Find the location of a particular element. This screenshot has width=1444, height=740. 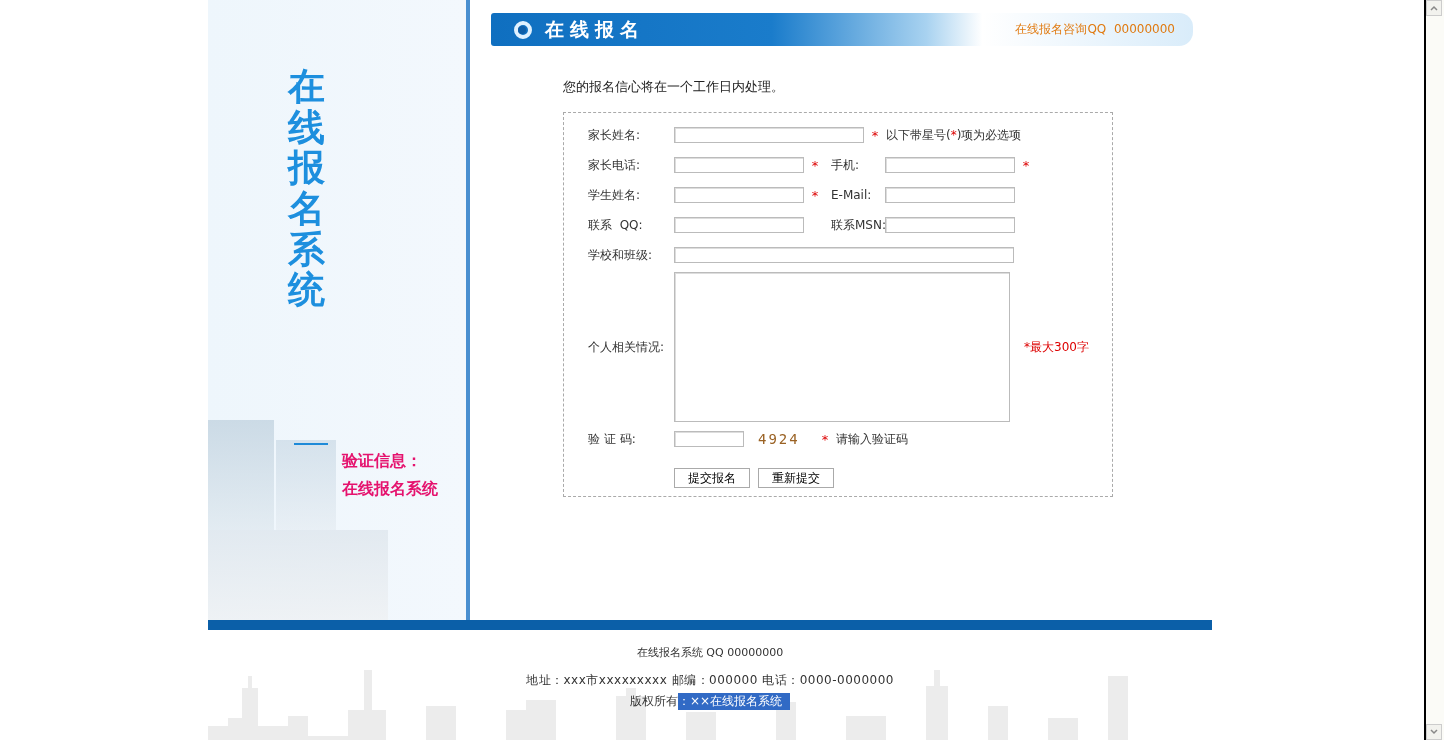

scroll-down-button is located at coordinates (1434, 732).